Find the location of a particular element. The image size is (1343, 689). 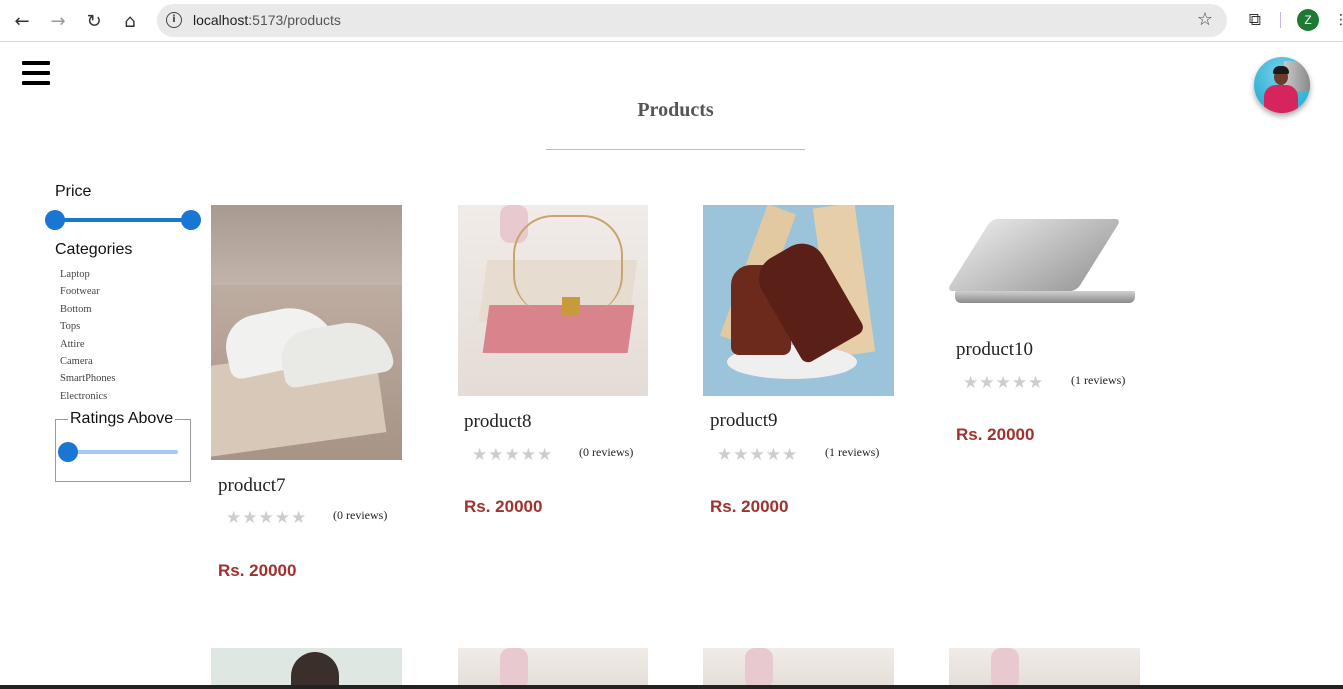

ratings-label: Ratings Above is located at coordinates (122, 419).